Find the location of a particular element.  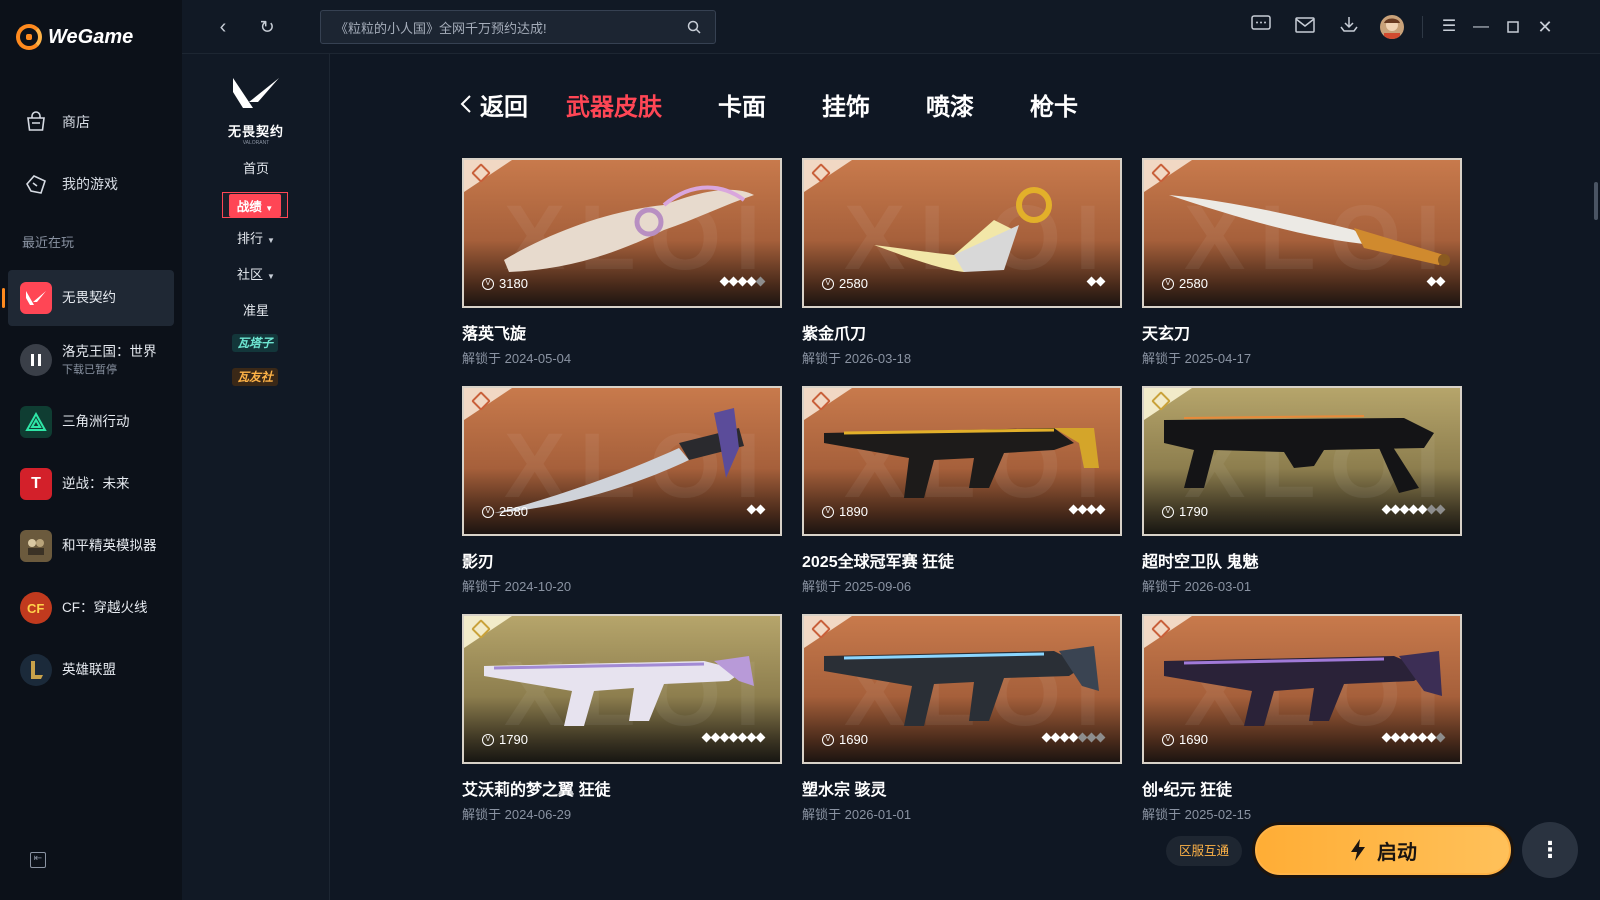

skin-name: 落英飞旋 is located at coordinates (494, 334).